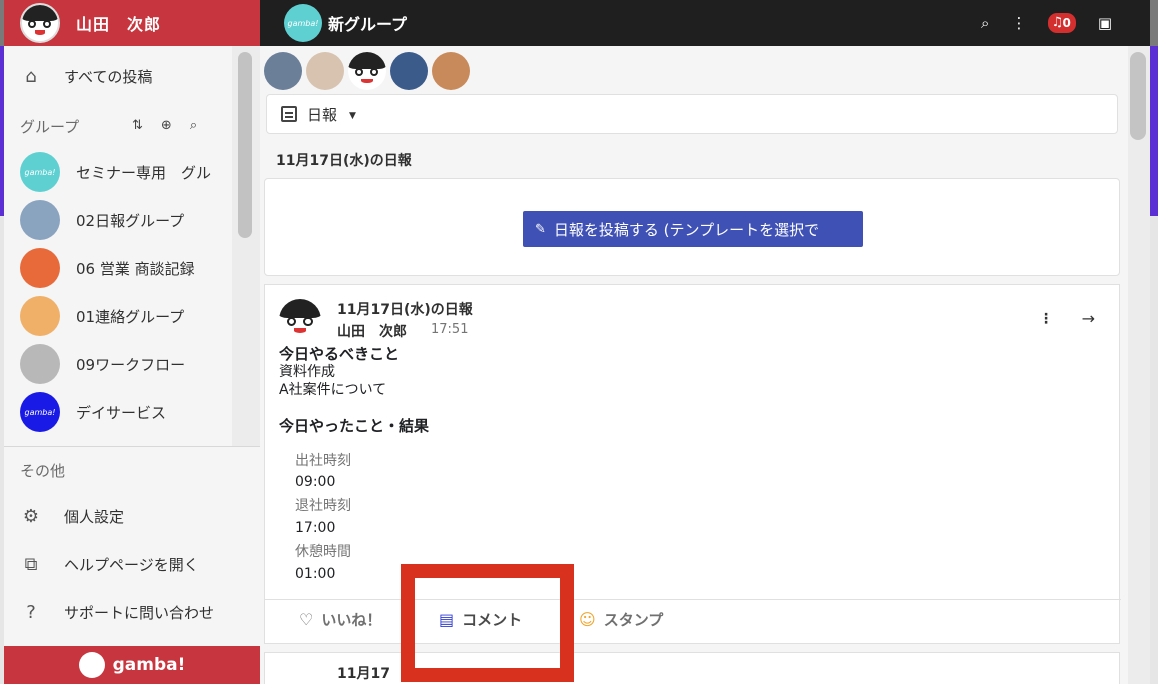 This screenshot has width=1158, height=684. Describe the element at coordinates (315, 574) in the screenshot. I see `field-value-break: 01:00` at that location.